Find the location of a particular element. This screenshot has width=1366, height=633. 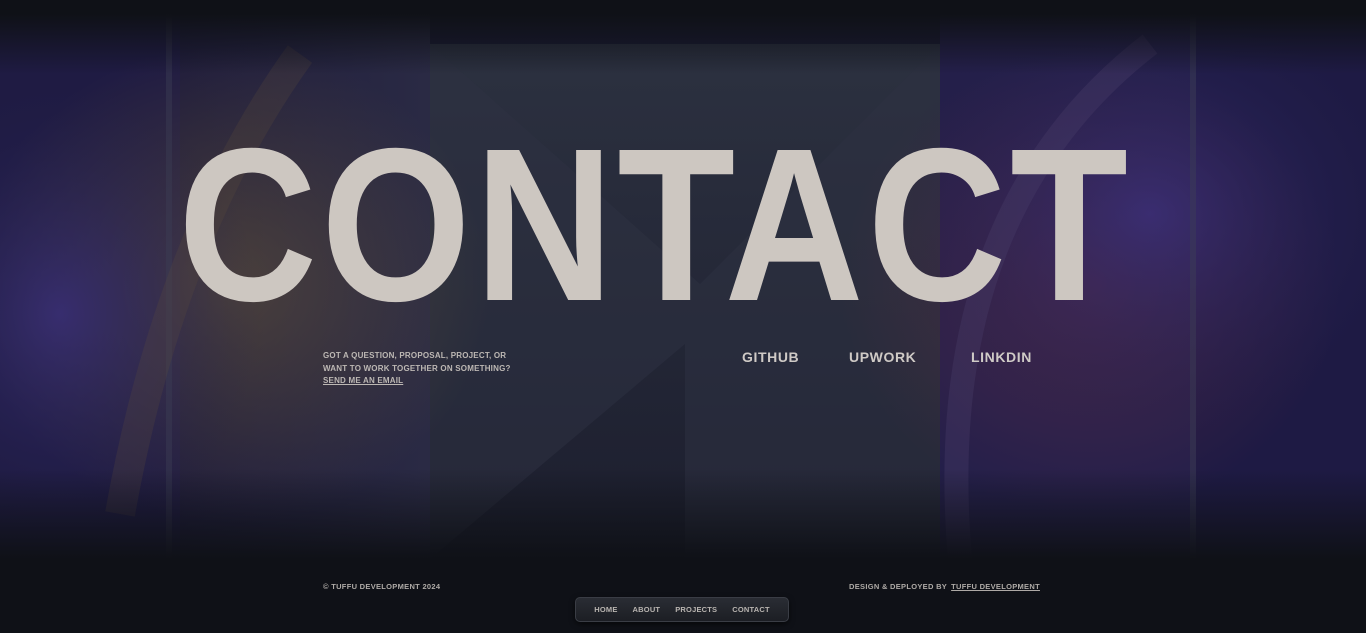

github-link: GITHUB is located at coordinates (770, 357).